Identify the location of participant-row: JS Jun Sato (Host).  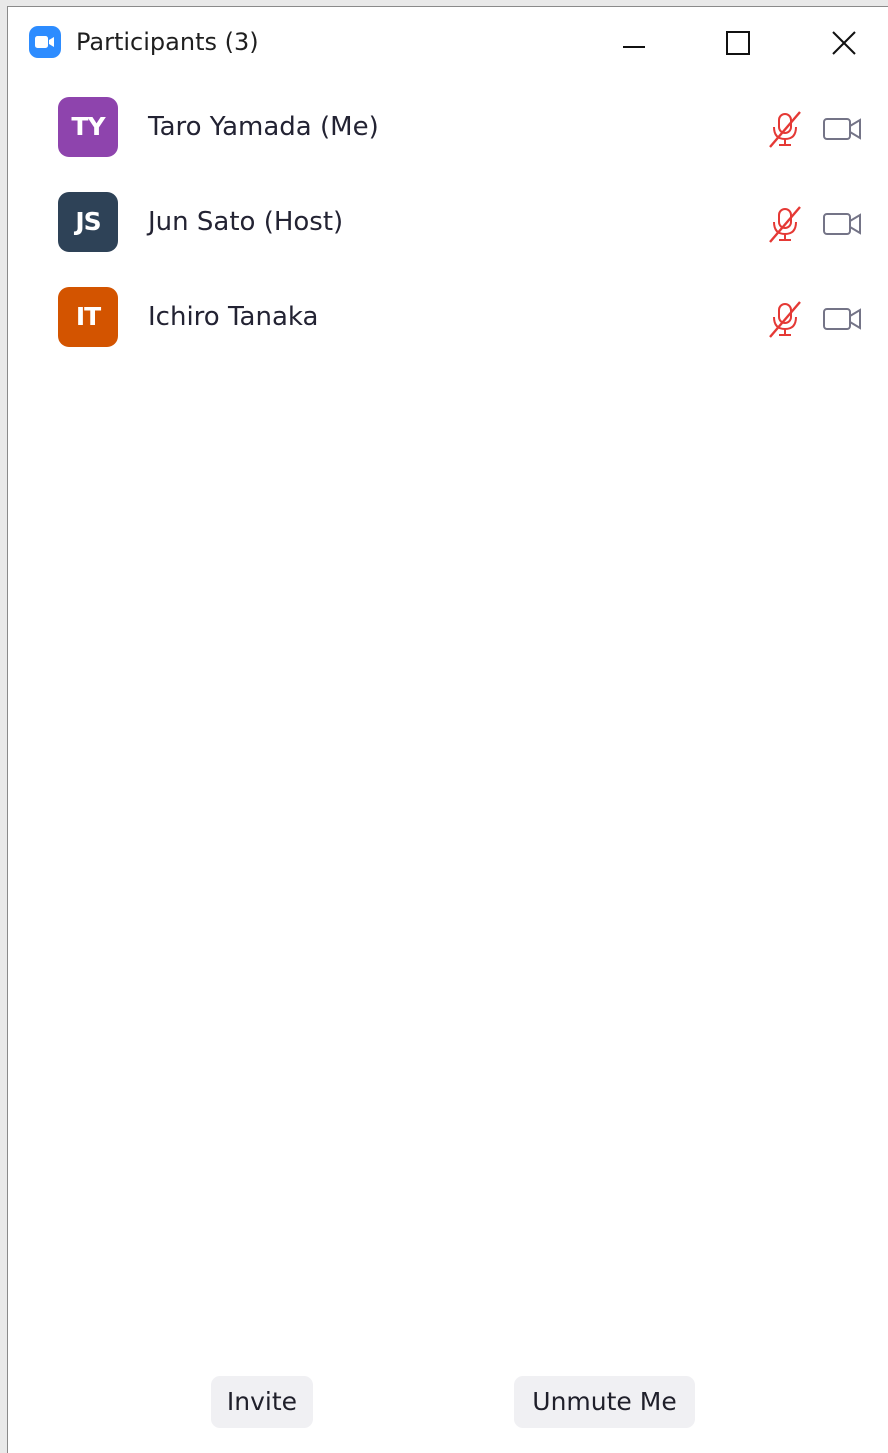
(448, 221).